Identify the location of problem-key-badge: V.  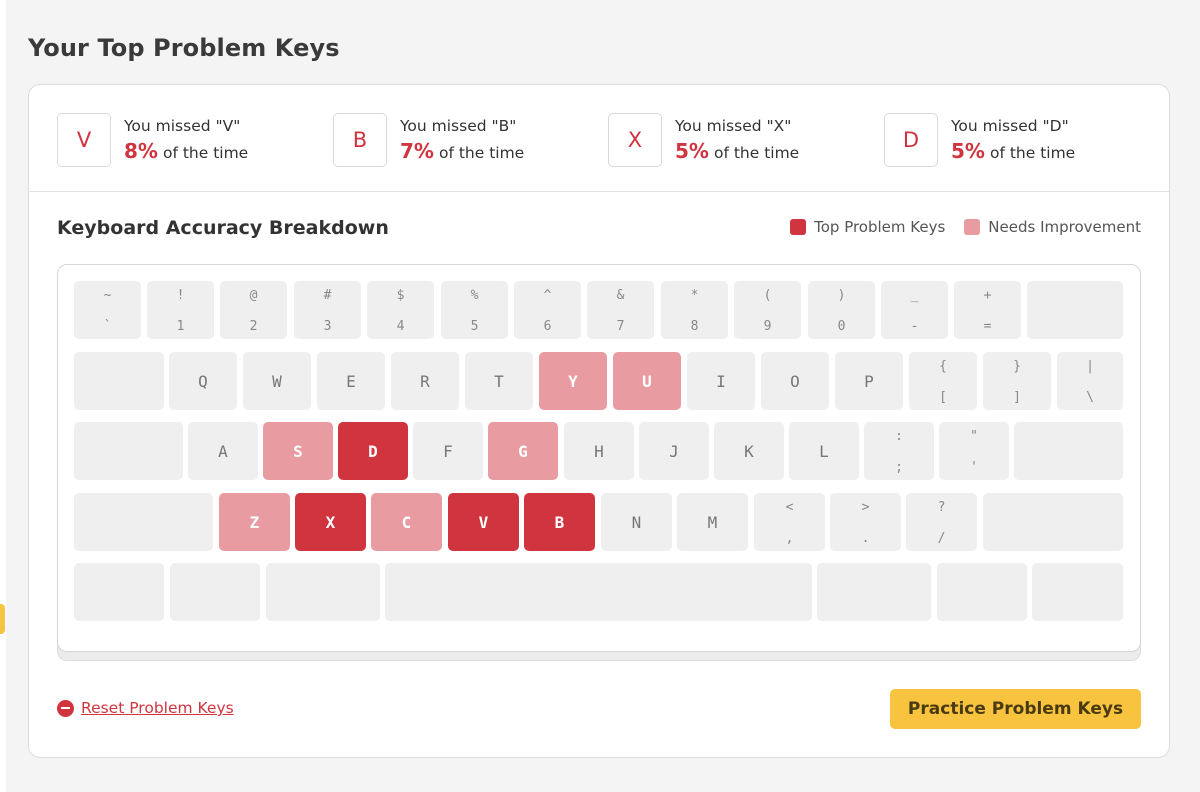
(84, 140).